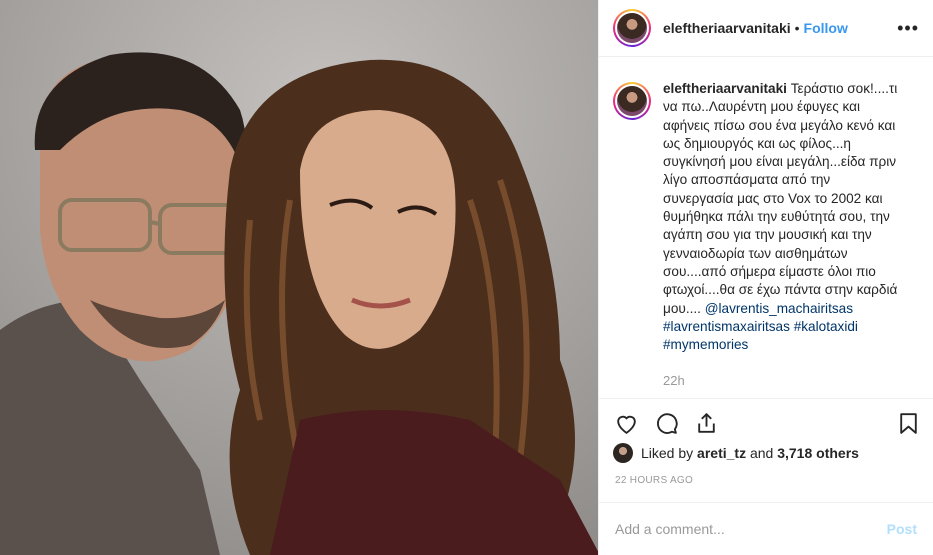  I want to click on post-date: 22 HOURS AGO, so click(654, 480).